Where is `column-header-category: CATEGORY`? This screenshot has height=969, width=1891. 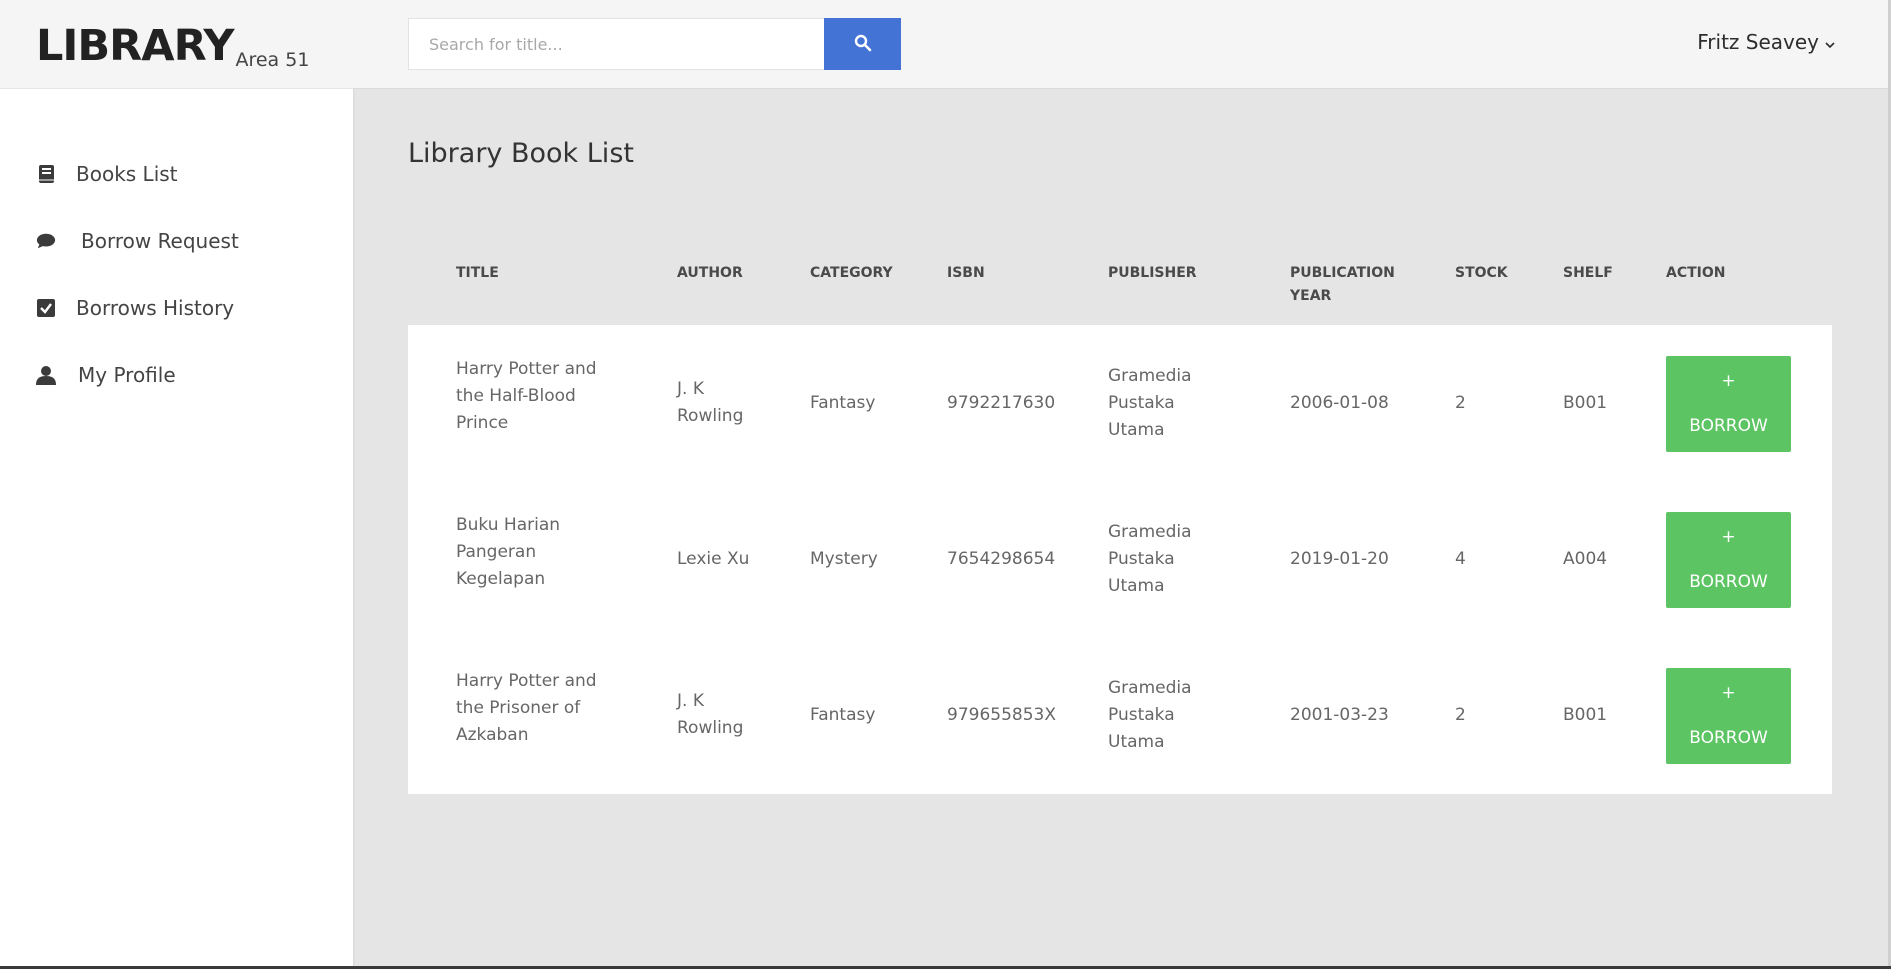 column-header-category: CATEGORY is located at coordinates (851, 273).